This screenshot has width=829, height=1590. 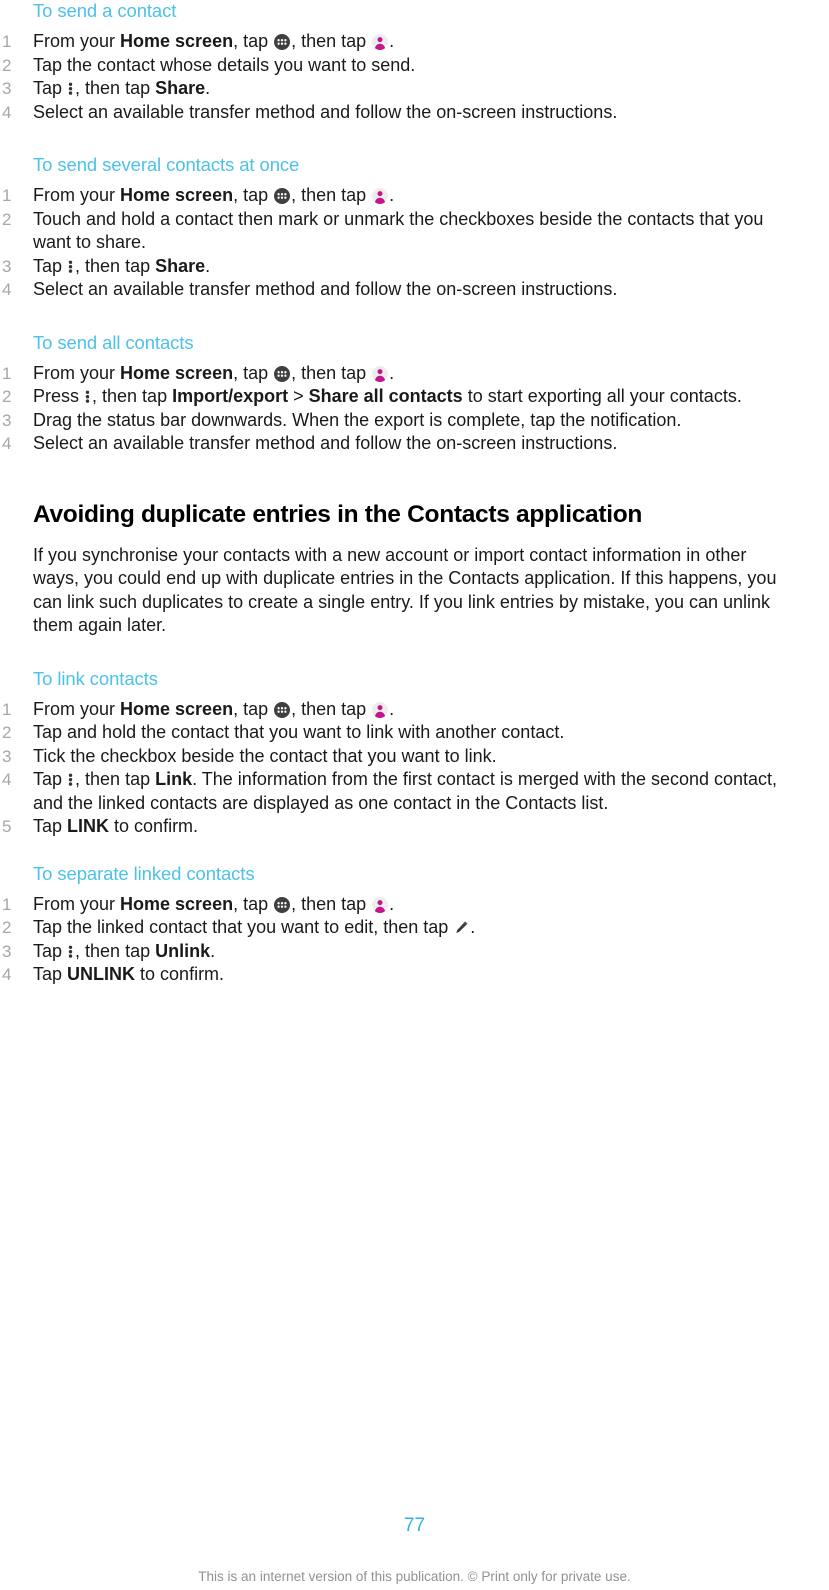 I want to click on list-item: Tap LINK to confirm., so click(x=398, y=827).